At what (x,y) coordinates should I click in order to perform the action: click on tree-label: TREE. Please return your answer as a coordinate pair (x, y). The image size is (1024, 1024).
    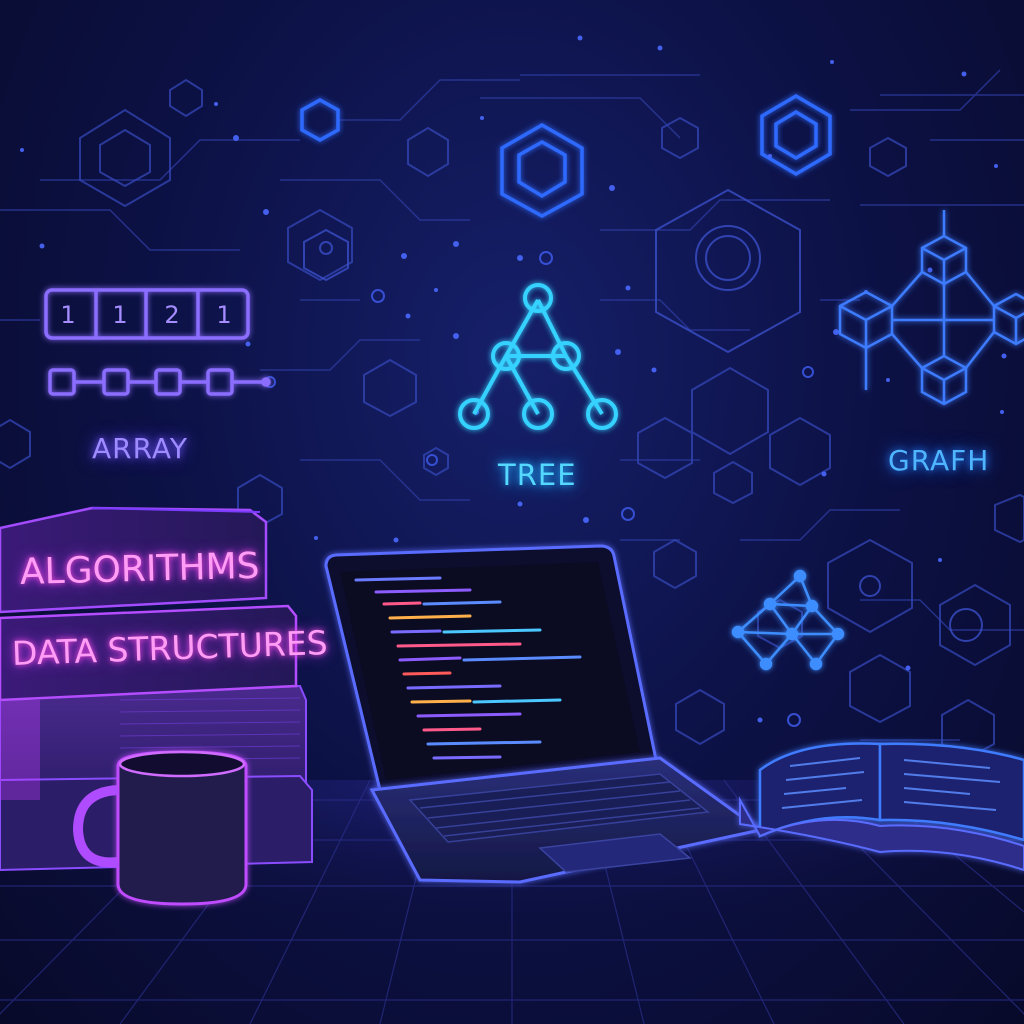
    Looking at the image, I should click on (537, 475).